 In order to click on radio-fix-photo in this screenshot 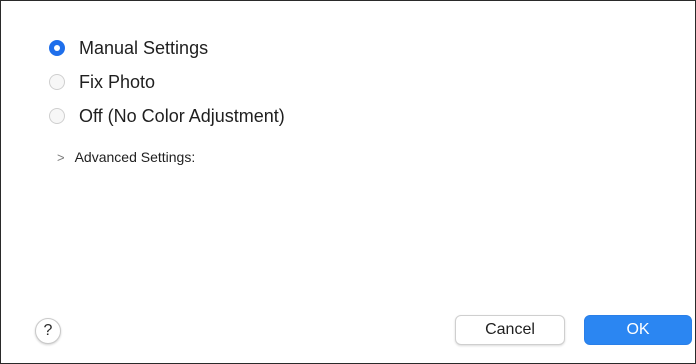, I will do `click(57, 82)`.